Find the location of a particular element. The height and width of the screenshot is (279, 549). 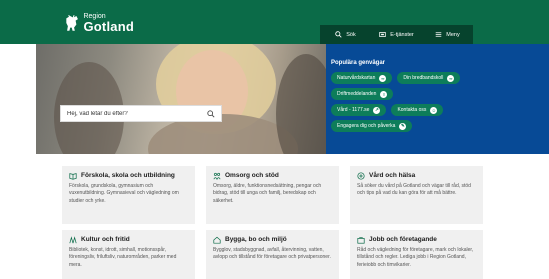

eservice-icon is located at coordinates (382, 34).